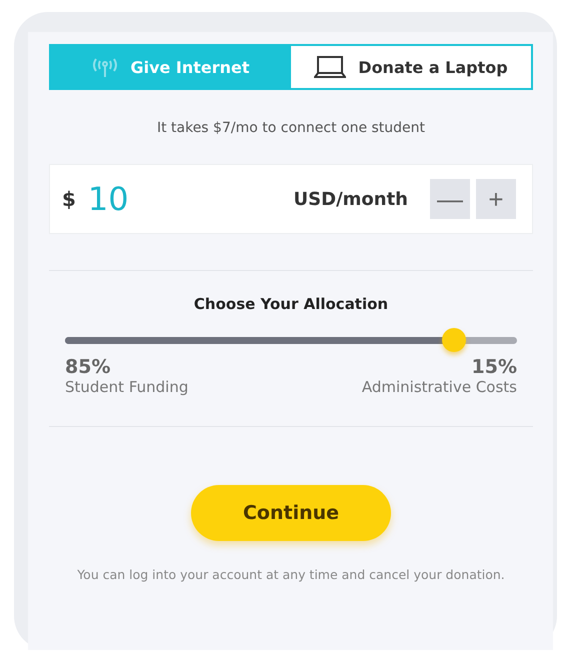 The width and height of the screenshot is (571, 653). What do you see at coordinates (109, 199) in the screenshot?
I see `amount-value: 10` at bounding box center [109, 199].